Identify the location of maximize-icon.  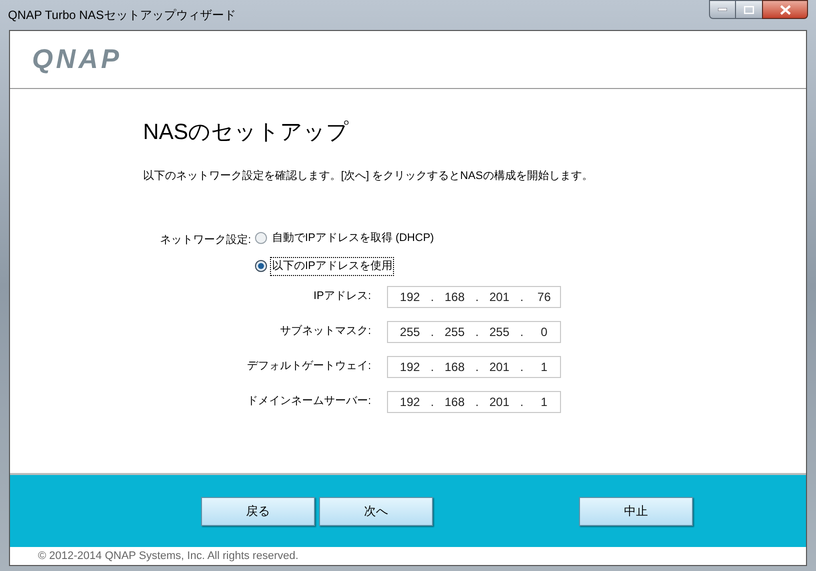
(749, 10).